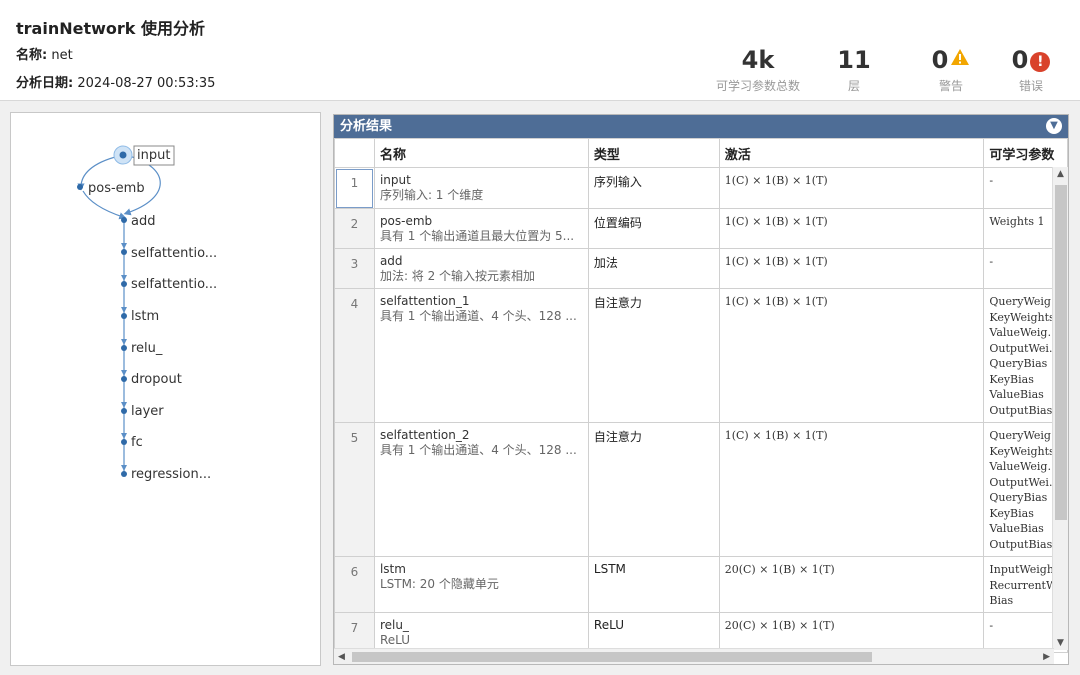  Describe the element at coordinates (950, 86) in the screenshot. I see `stat-warnings-label: 警告` at that location.